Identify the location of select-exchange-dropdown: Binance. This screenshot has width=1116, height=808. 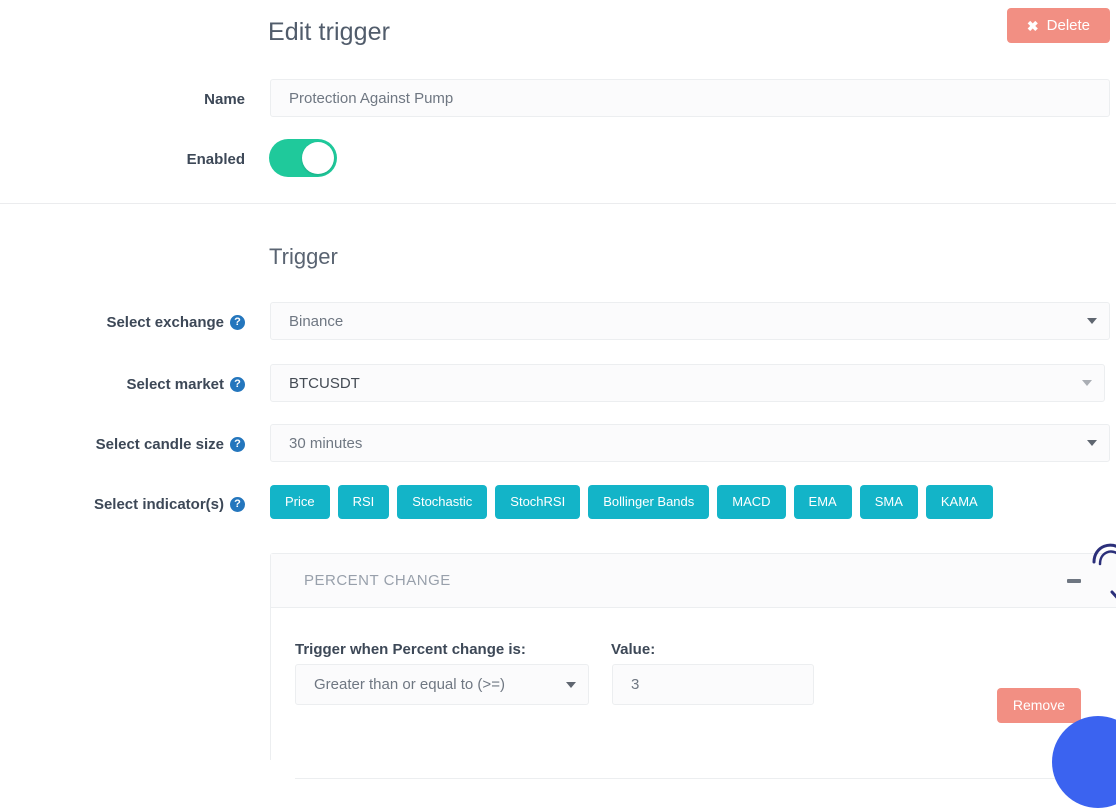
(690, 321).